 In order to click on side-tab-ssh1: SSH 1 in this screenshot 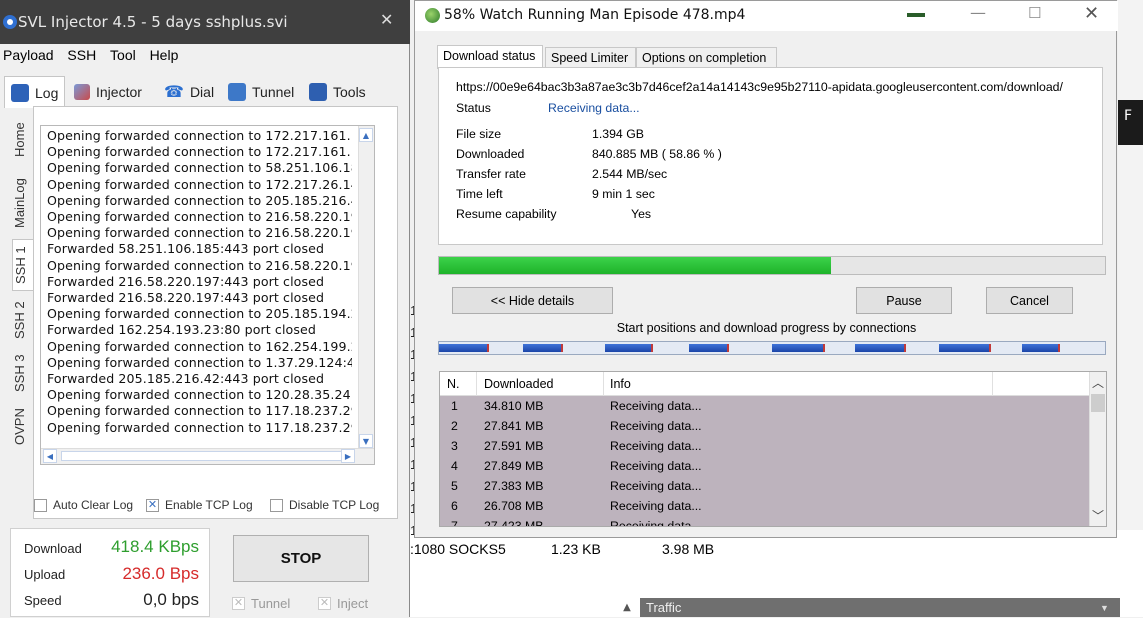, I will do `click(23, 265)`.